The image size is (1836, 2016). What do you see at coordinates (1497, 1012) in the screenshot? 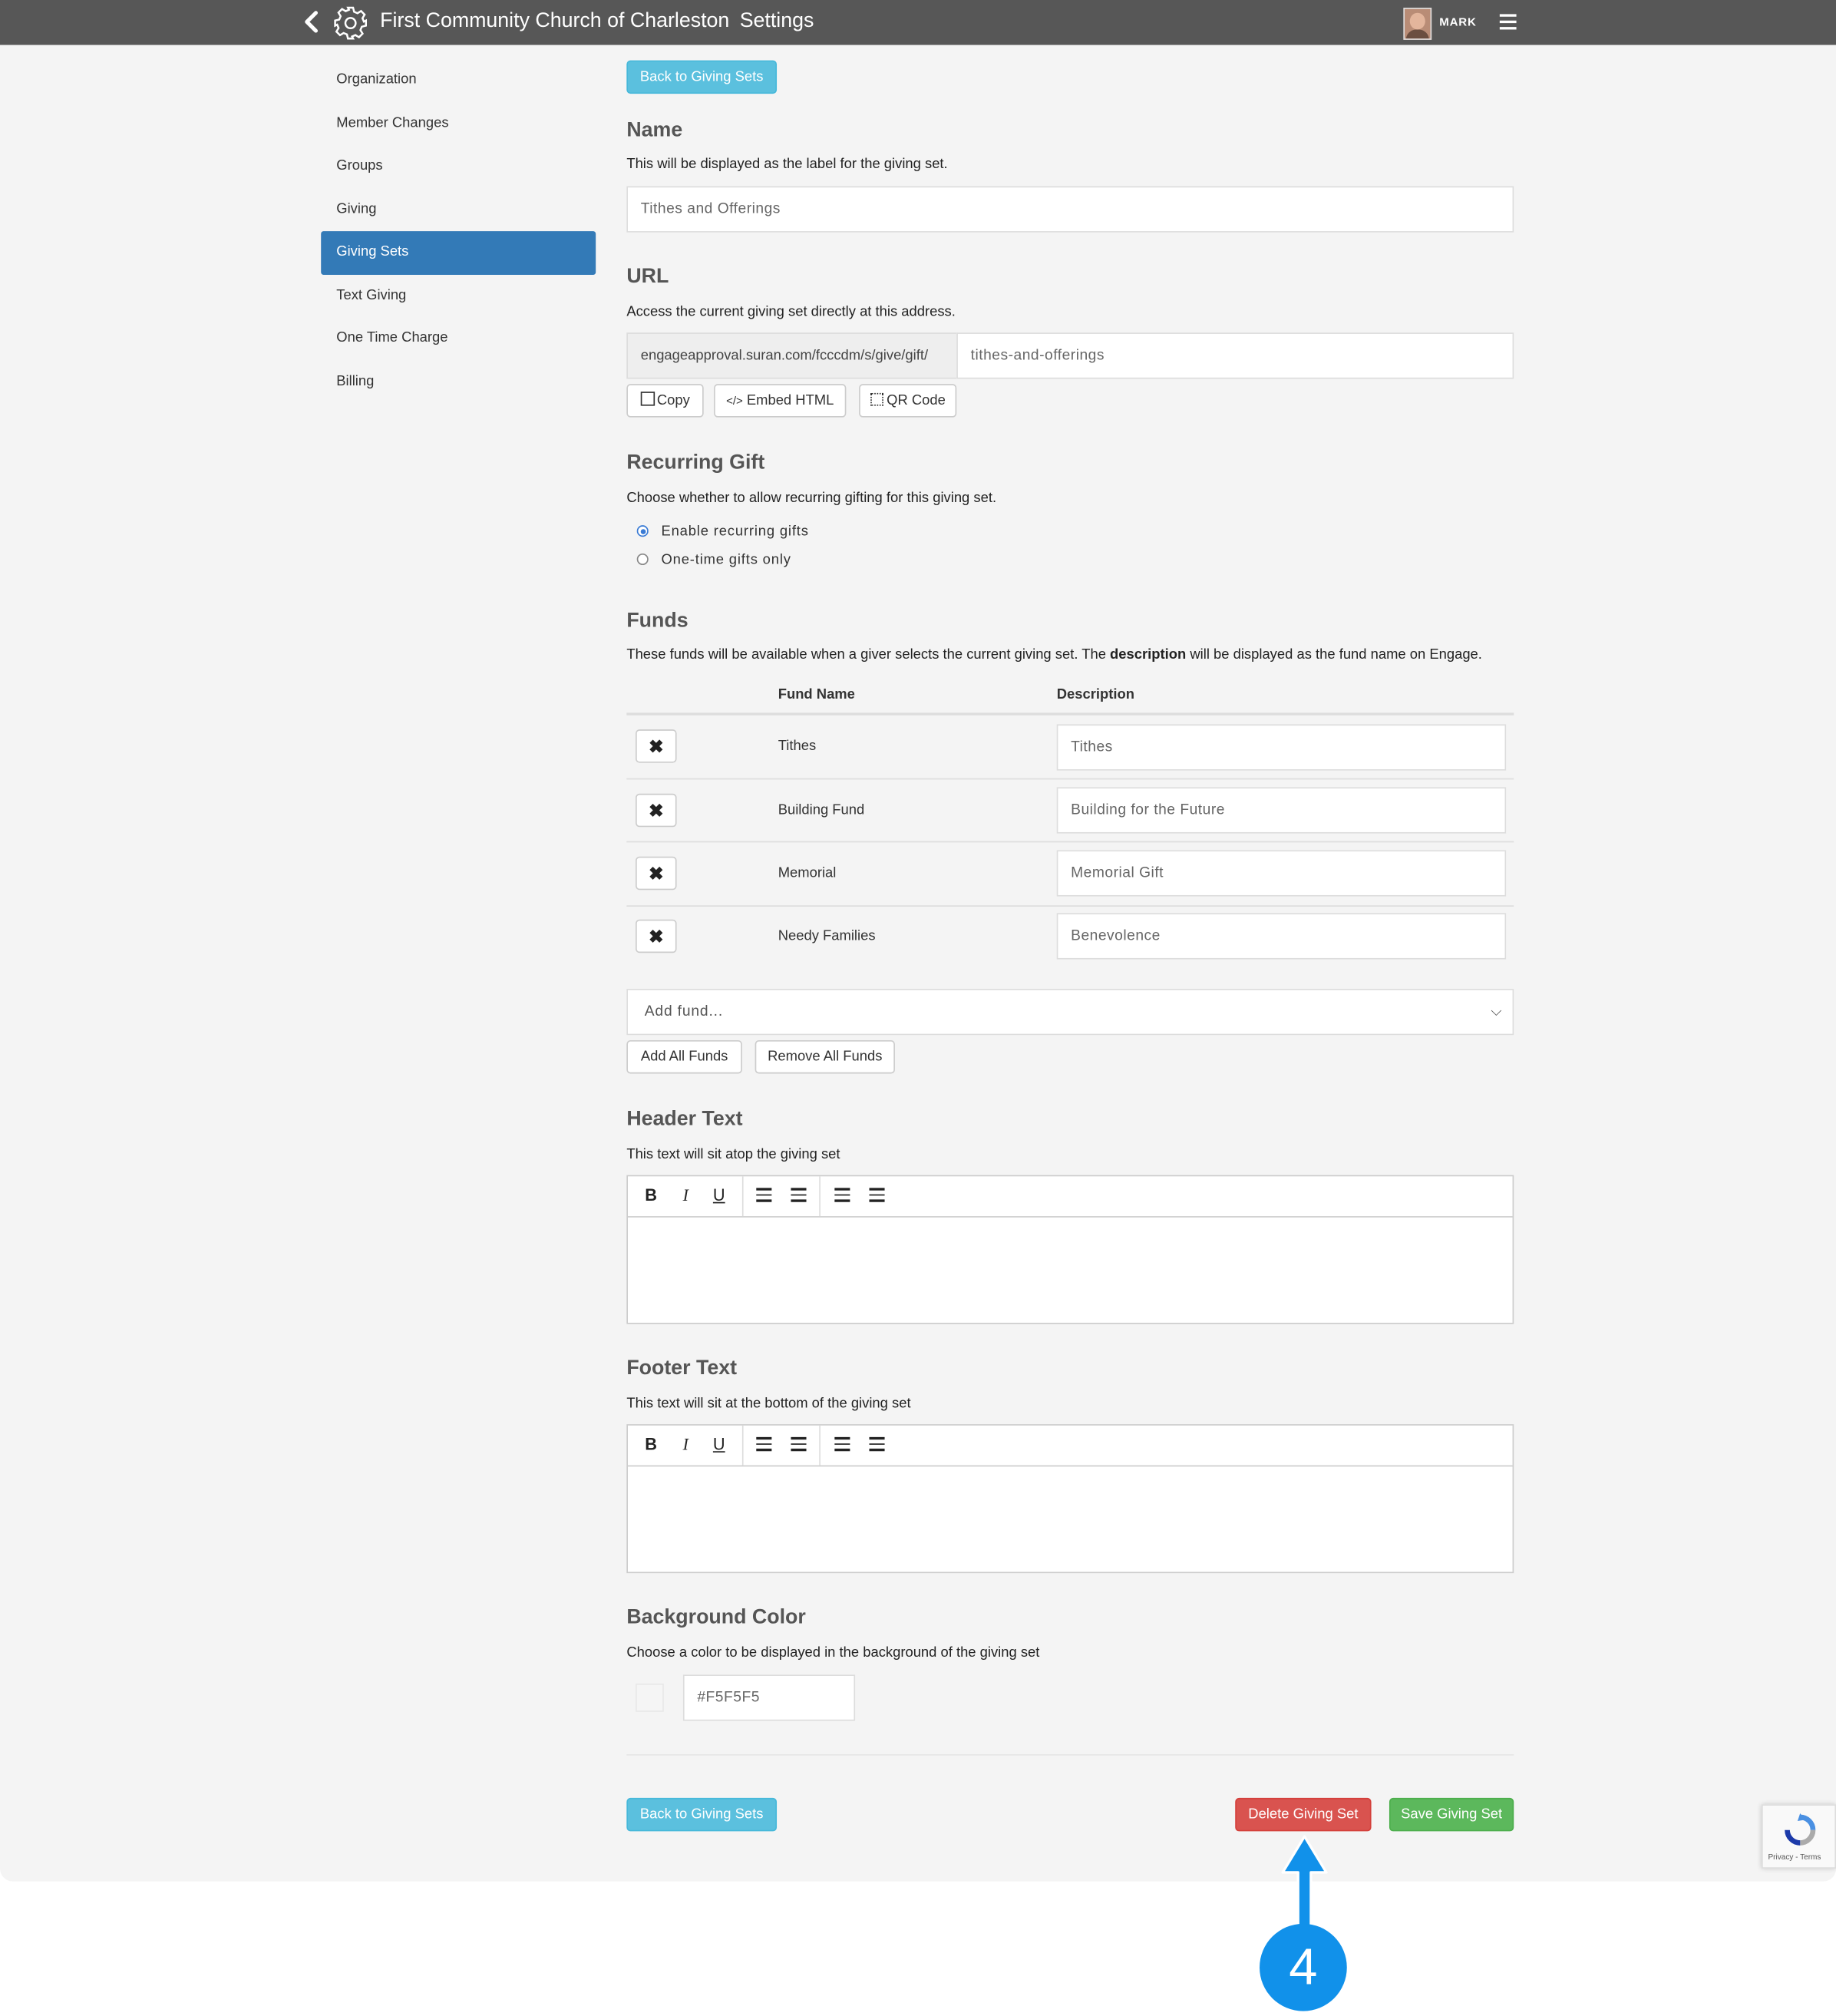
I see `chevron-down-icon: ⌵` at bounding box center [1497, 1012].